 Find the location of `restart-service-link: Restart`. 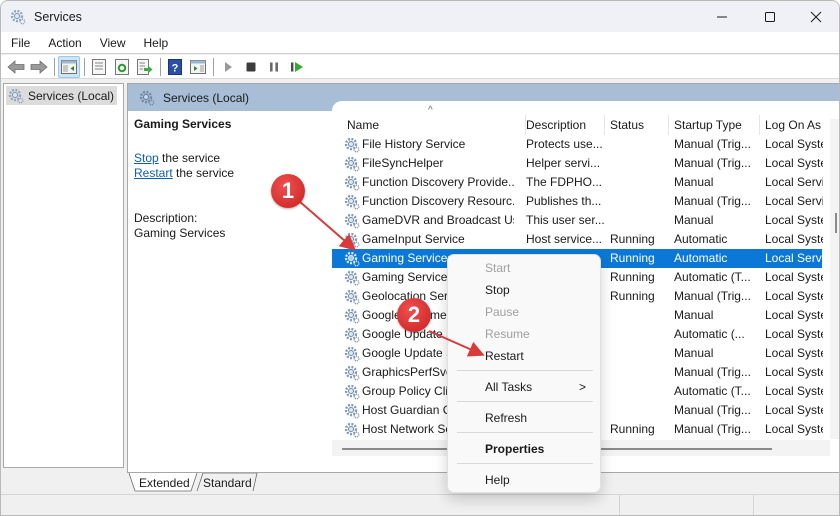

restart-service-link: Restart is located at coordinates (153, 173).